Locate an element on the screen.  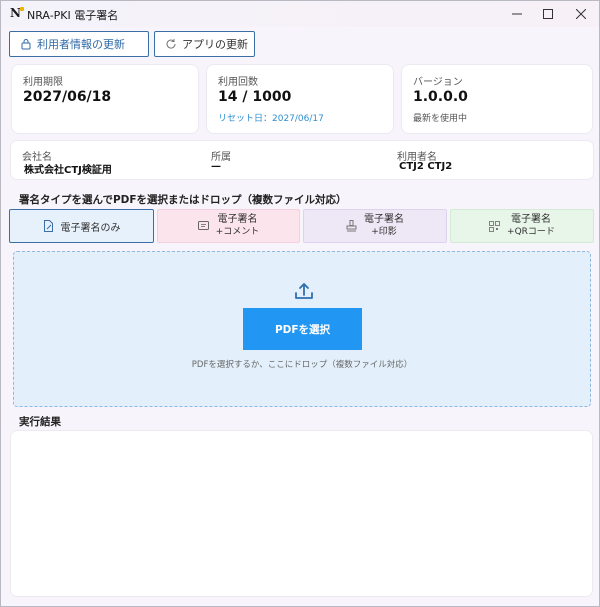
results-title: 実行結果 is located at coordinates (40, 422).